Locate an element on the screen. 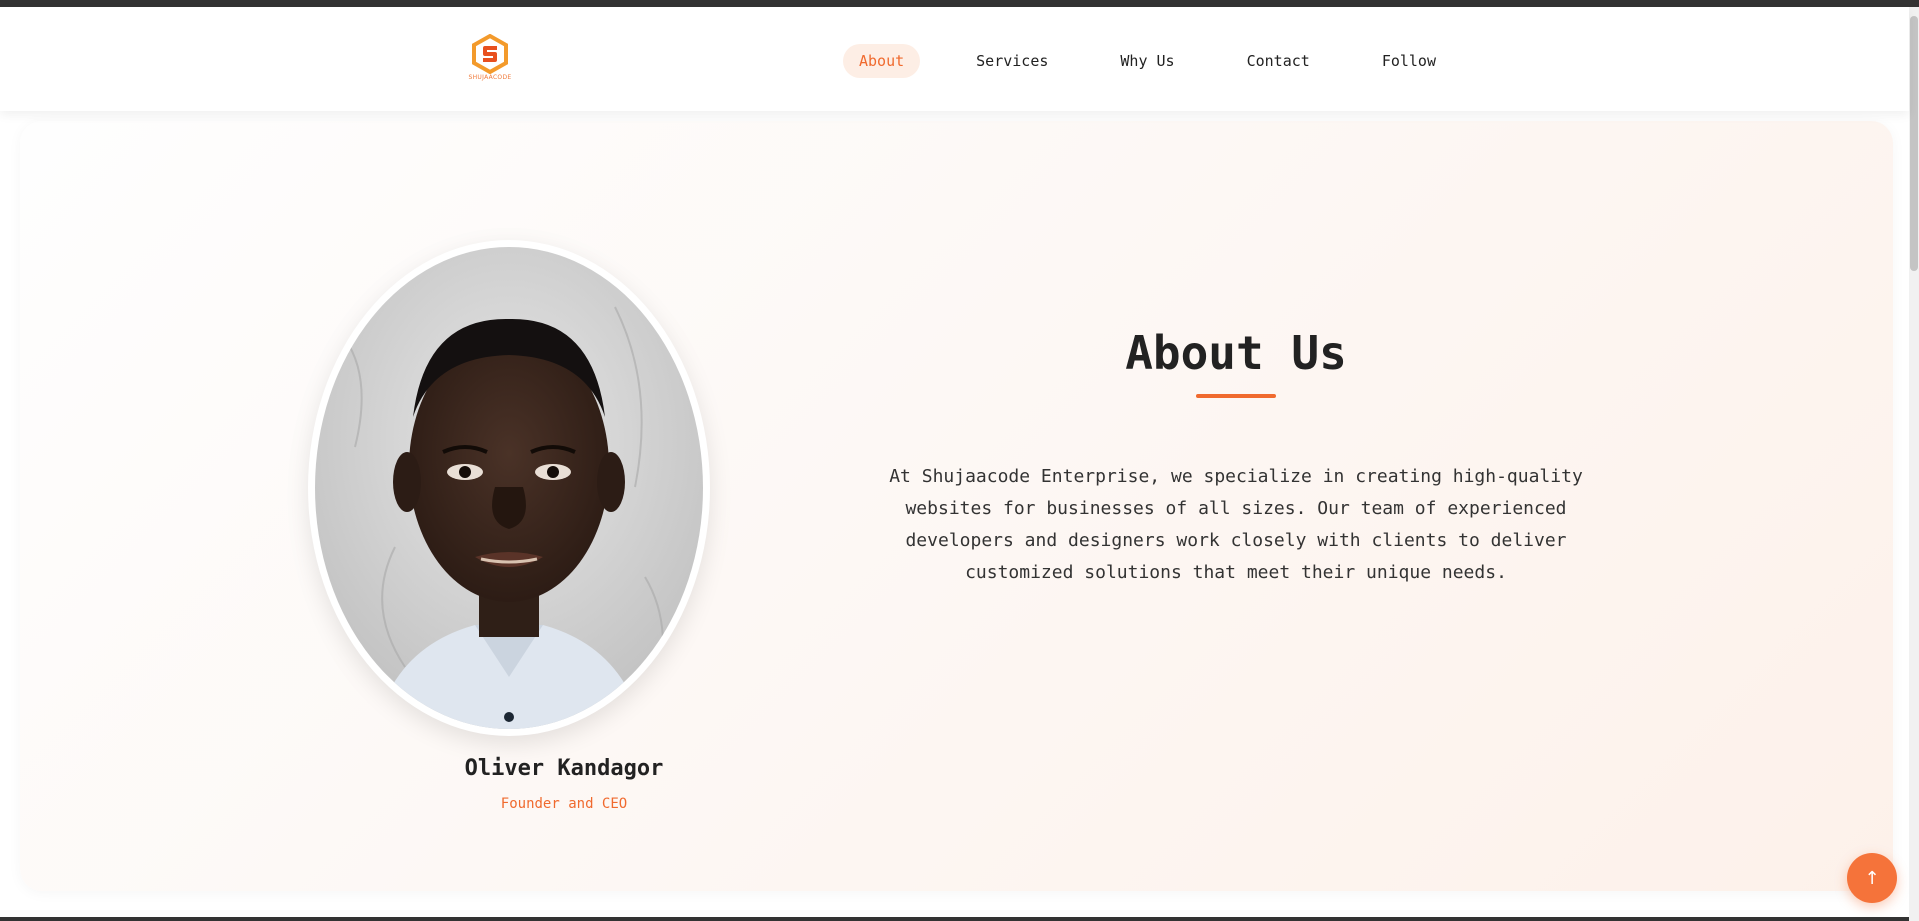 The height and width of the screenshot is (921, 1919). about-title: About Us is located at coordinates (1236, 353).